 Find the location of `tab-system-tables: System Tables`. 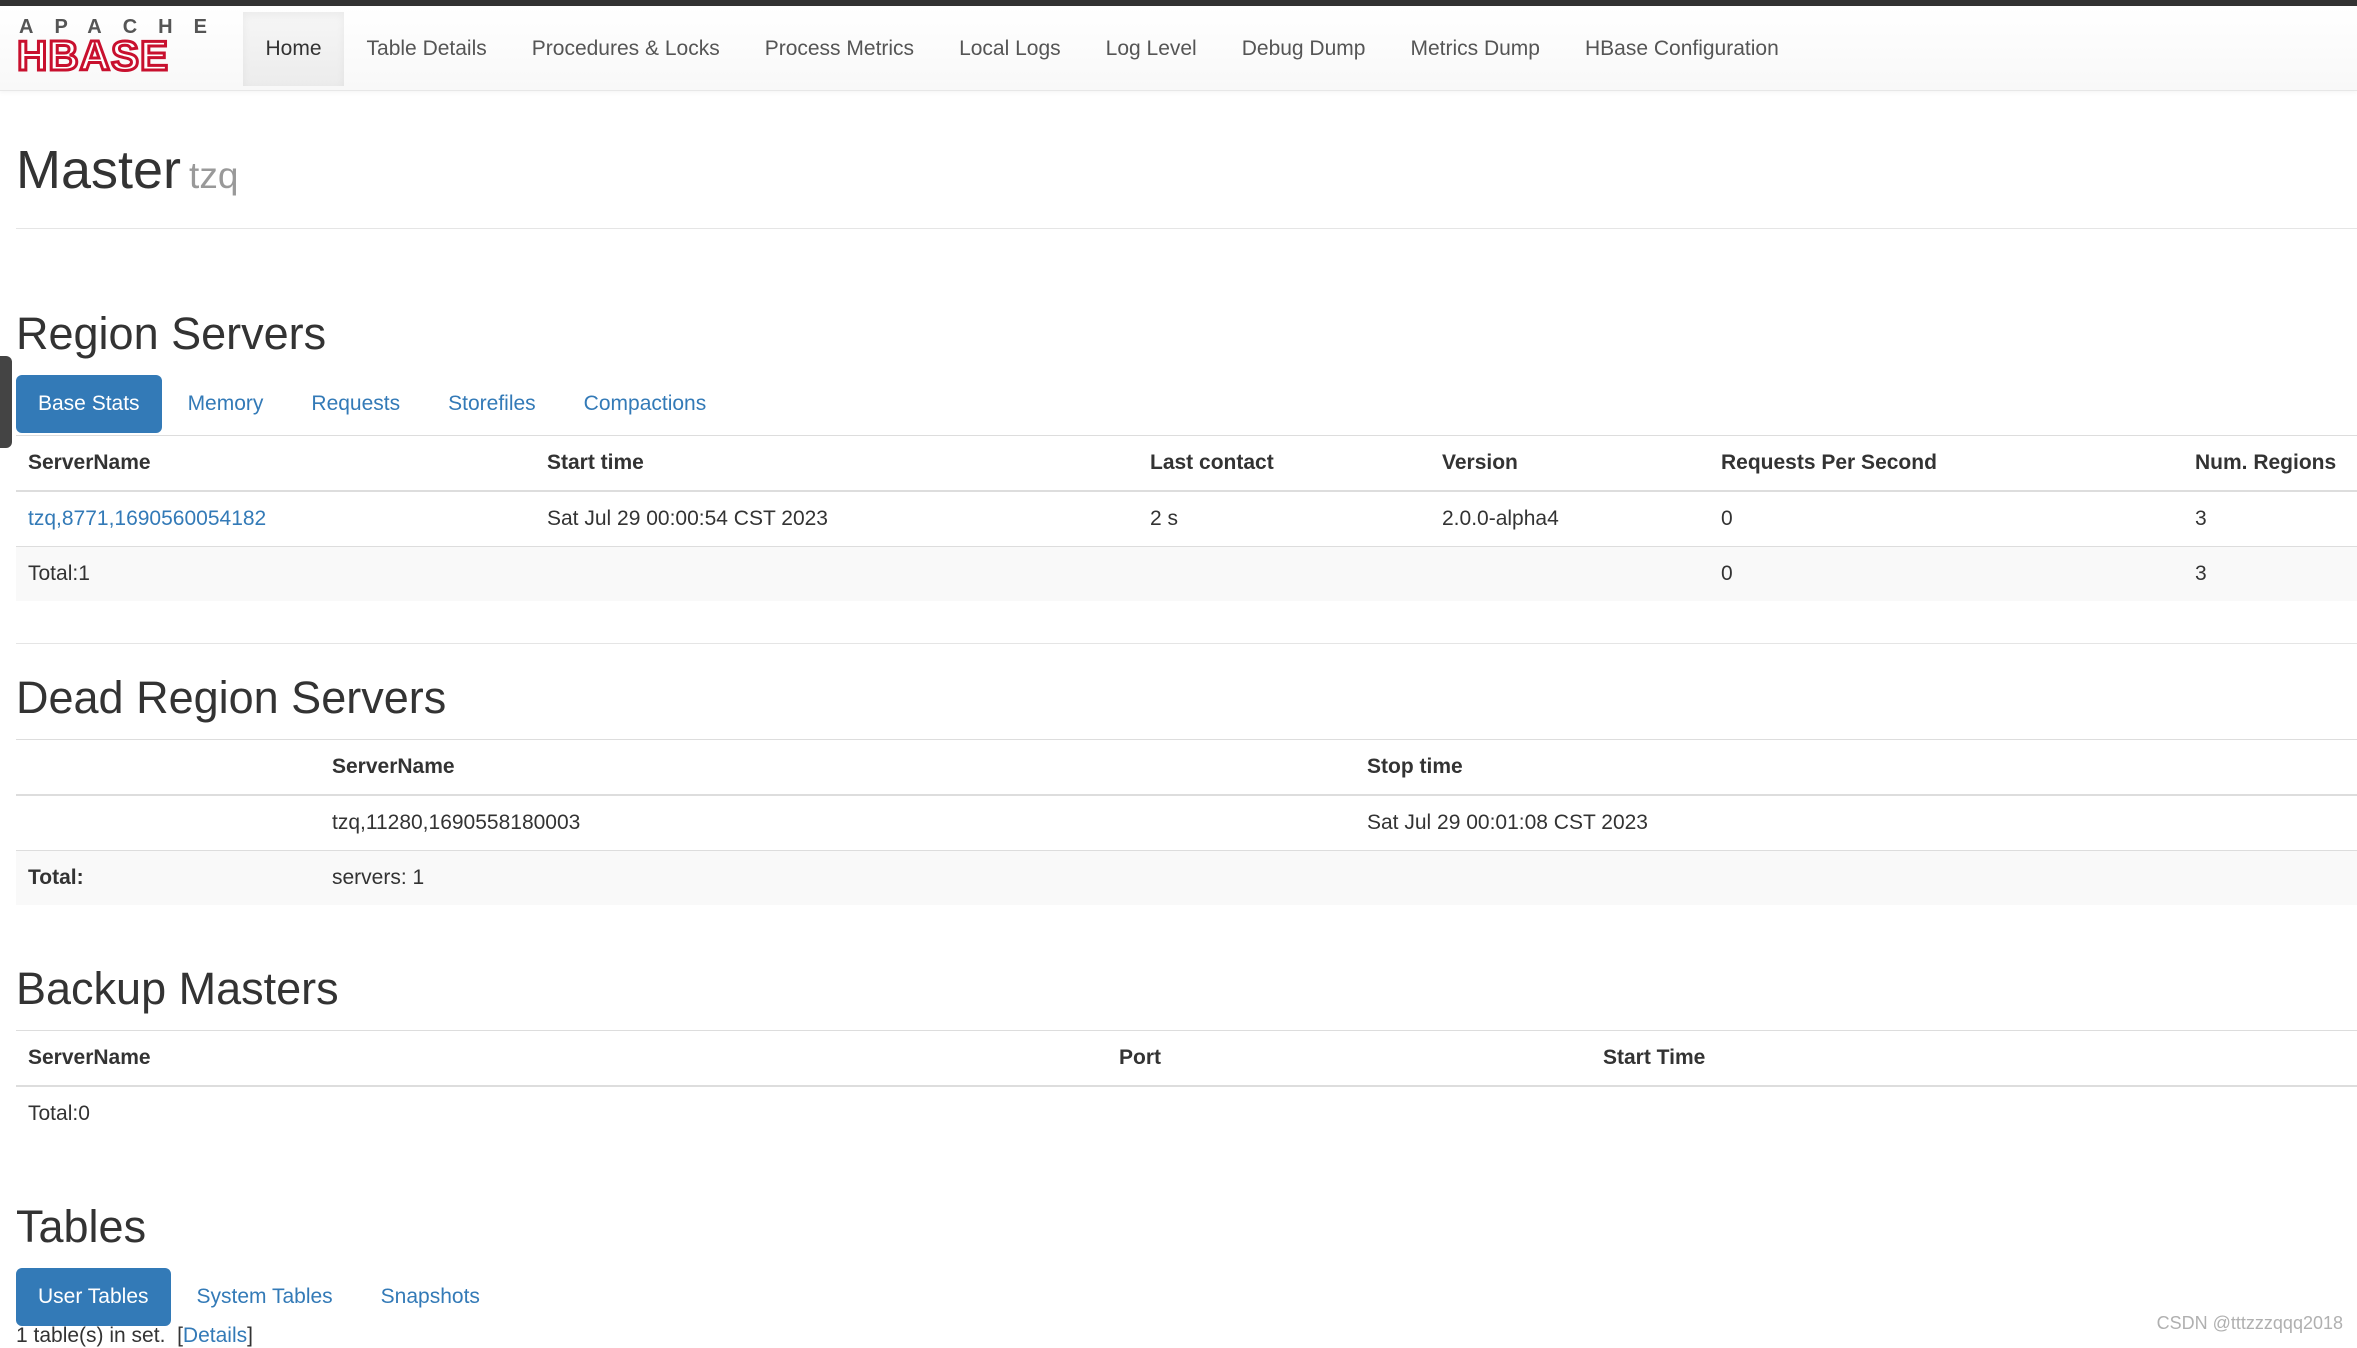

tab-system-tables: System Tables is located at coordinates (265, 1297).